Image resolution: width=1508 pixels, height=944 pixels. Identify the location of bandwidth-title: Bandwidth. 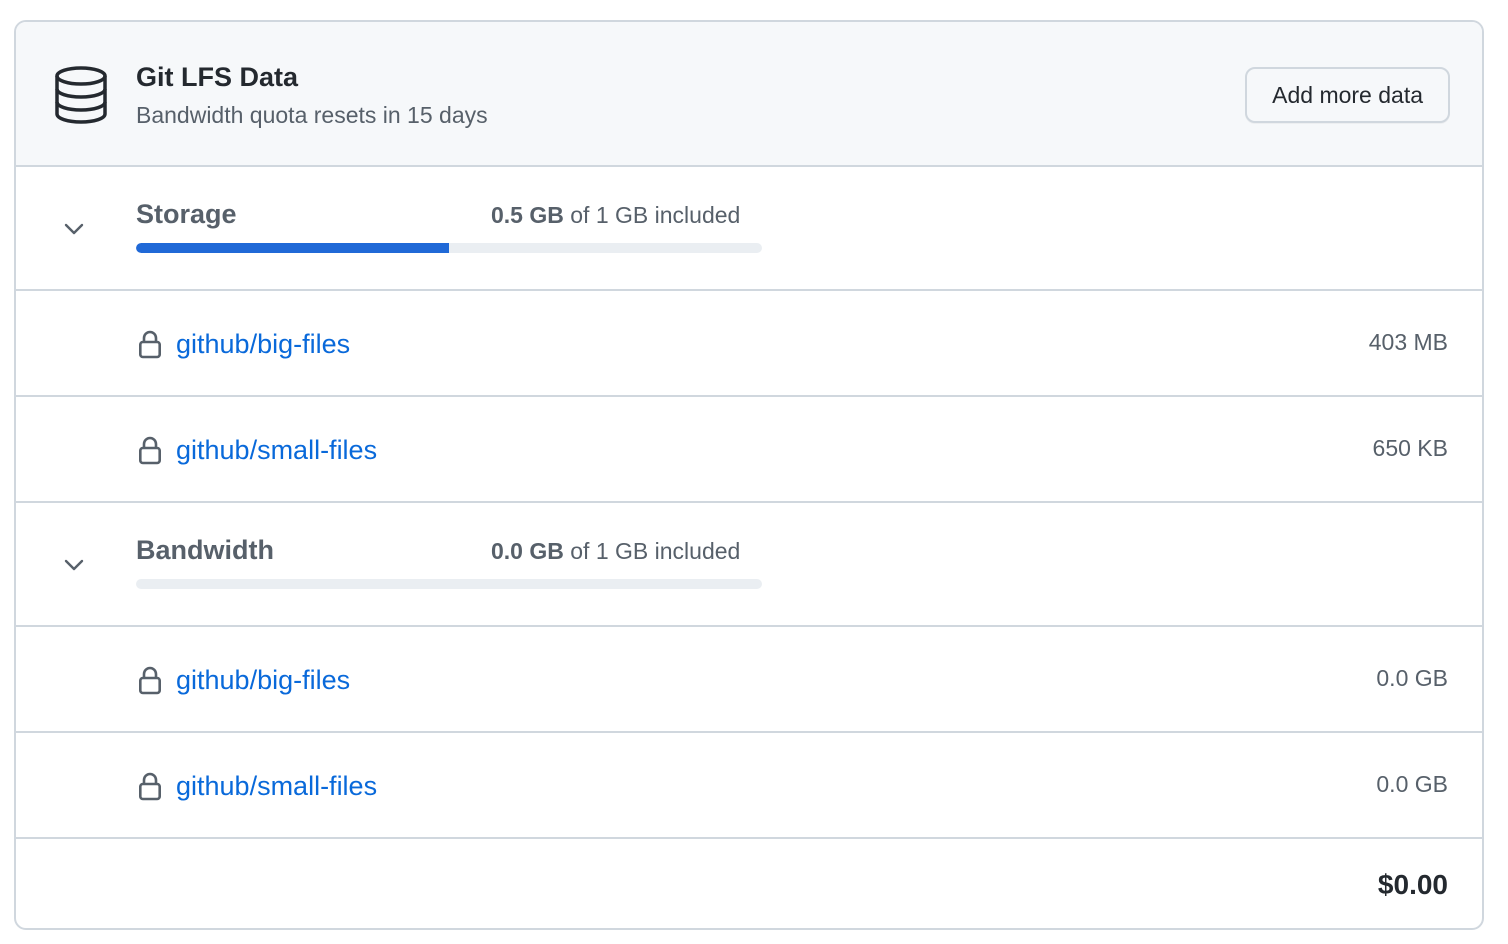
(205, 550).